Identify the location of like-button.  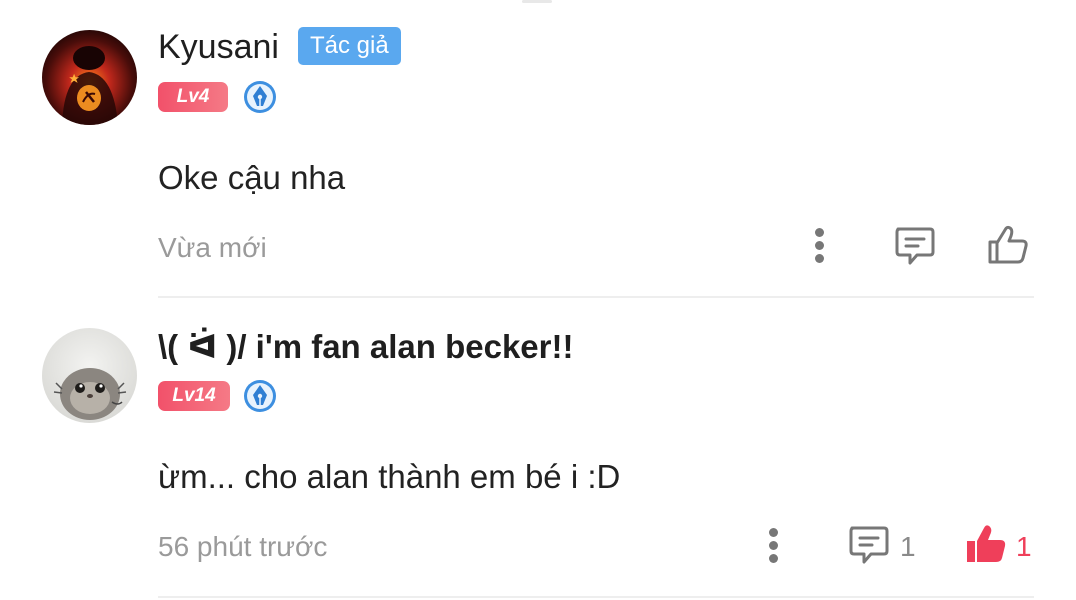
(986, 543).